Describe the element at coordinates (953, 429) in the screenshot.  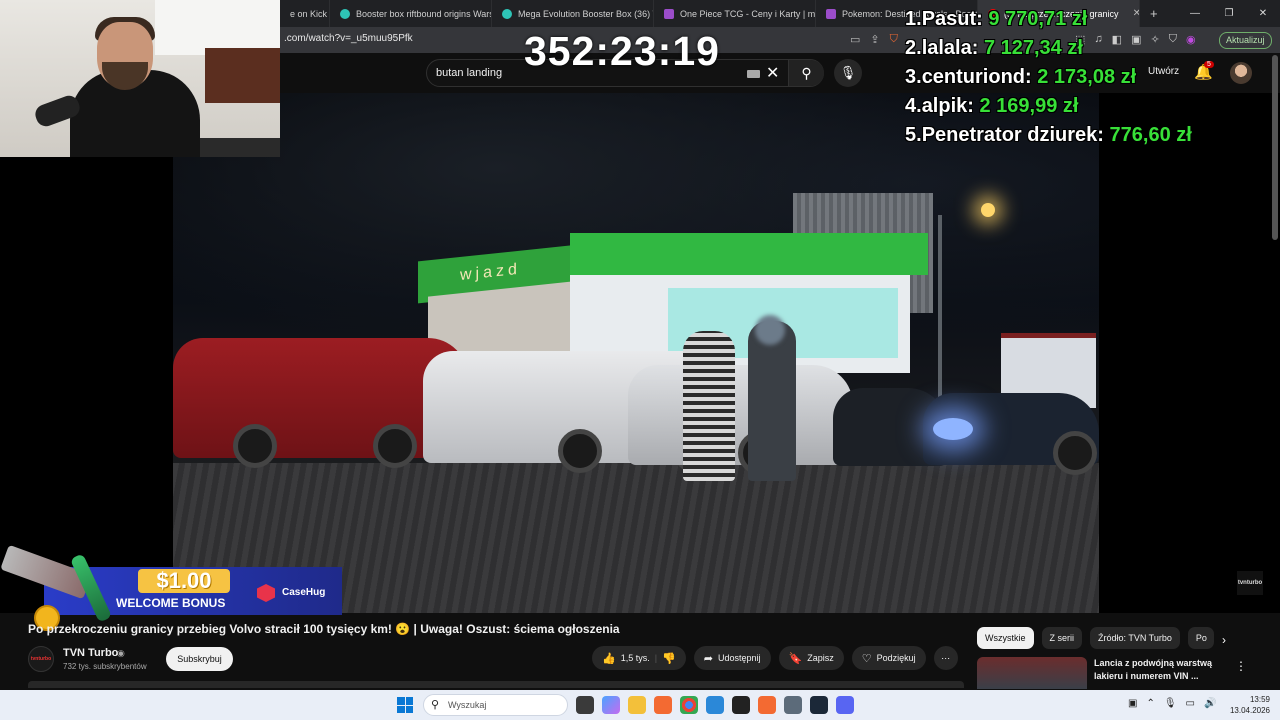
I see `headlight-glow` at that location.